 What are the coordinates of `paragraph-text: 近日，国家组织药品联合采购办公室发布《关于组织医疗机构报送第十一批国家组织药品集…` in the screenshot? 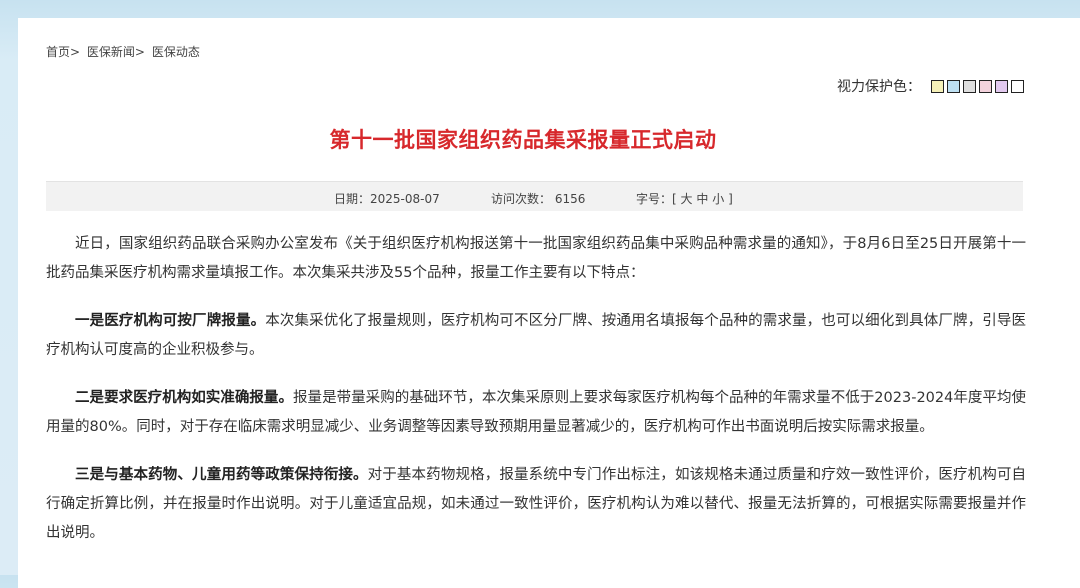 It's located at (536, 258).